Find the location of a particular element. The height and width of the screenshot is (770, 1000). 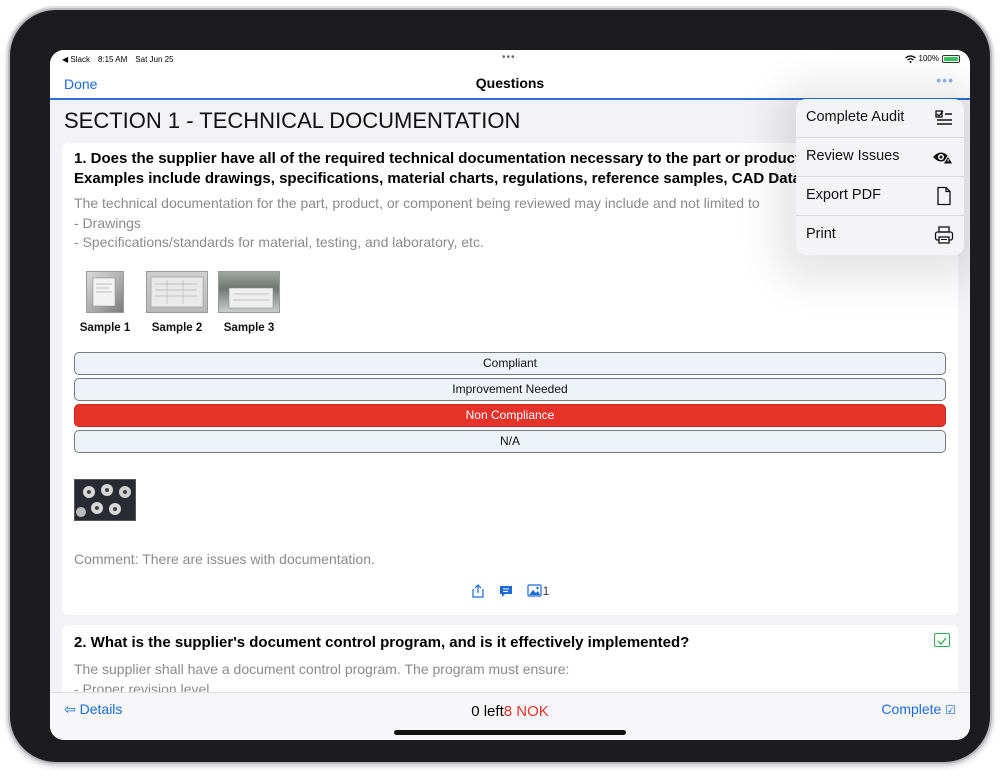

menu-item-export-pdf: Export PDF is located at coordinates (880, 196).